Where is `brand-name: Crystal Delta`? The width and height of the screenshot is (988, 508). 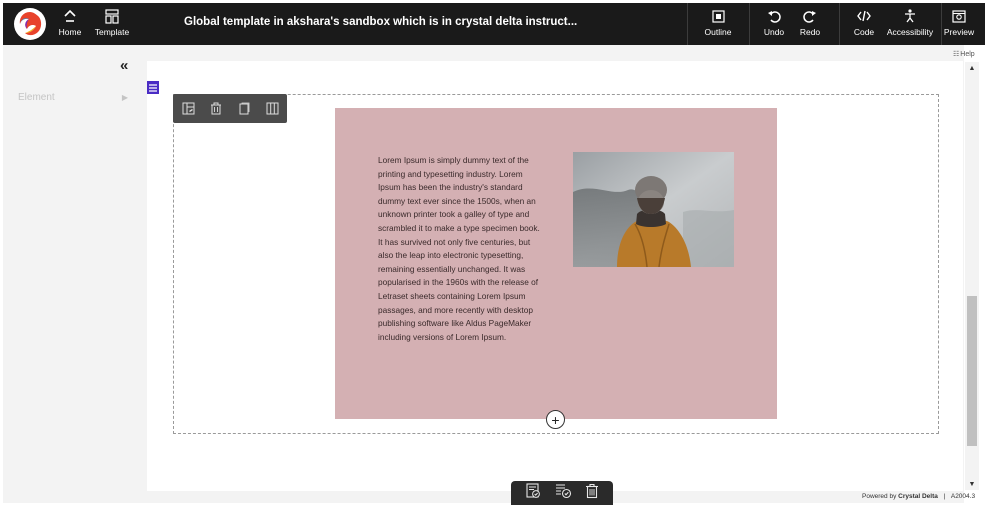
brand-name: Crystal Delta is located at coordinates (918, 496).